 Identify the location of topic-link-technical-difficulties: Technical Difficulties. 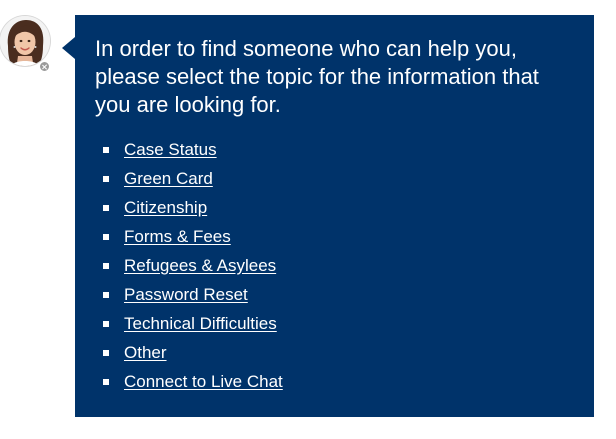
(200, 323).